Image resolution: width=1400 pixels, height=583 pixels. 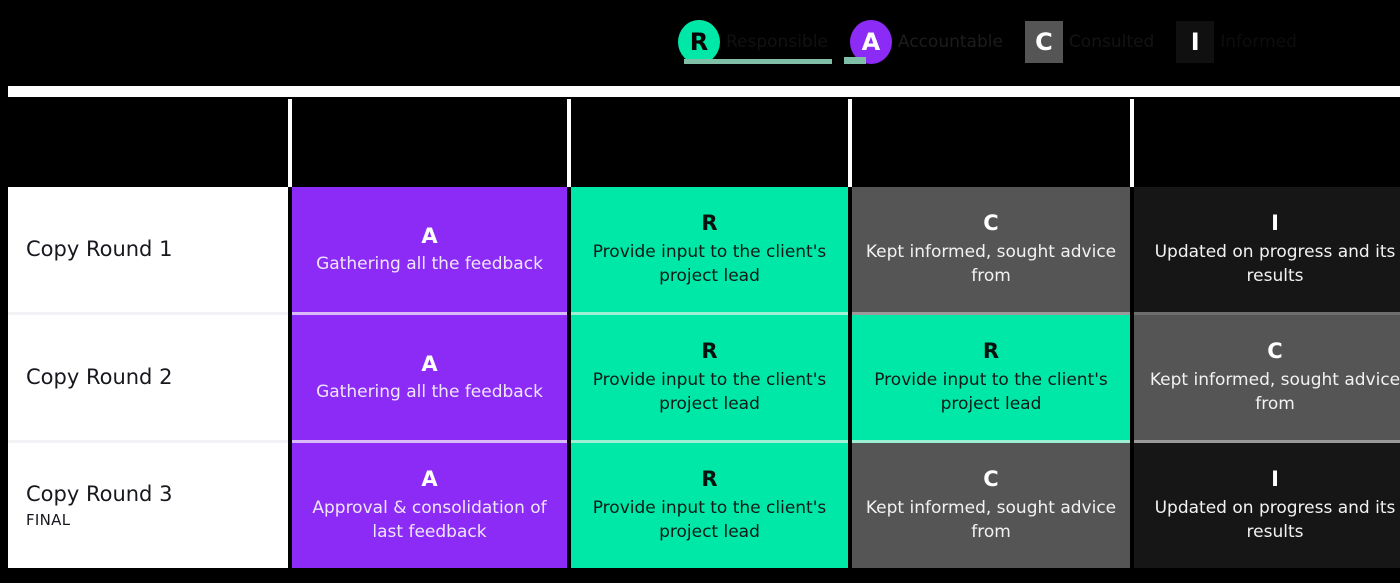 I want to click on legend-badge-i-icon: I, so click(x=1195, y=42).